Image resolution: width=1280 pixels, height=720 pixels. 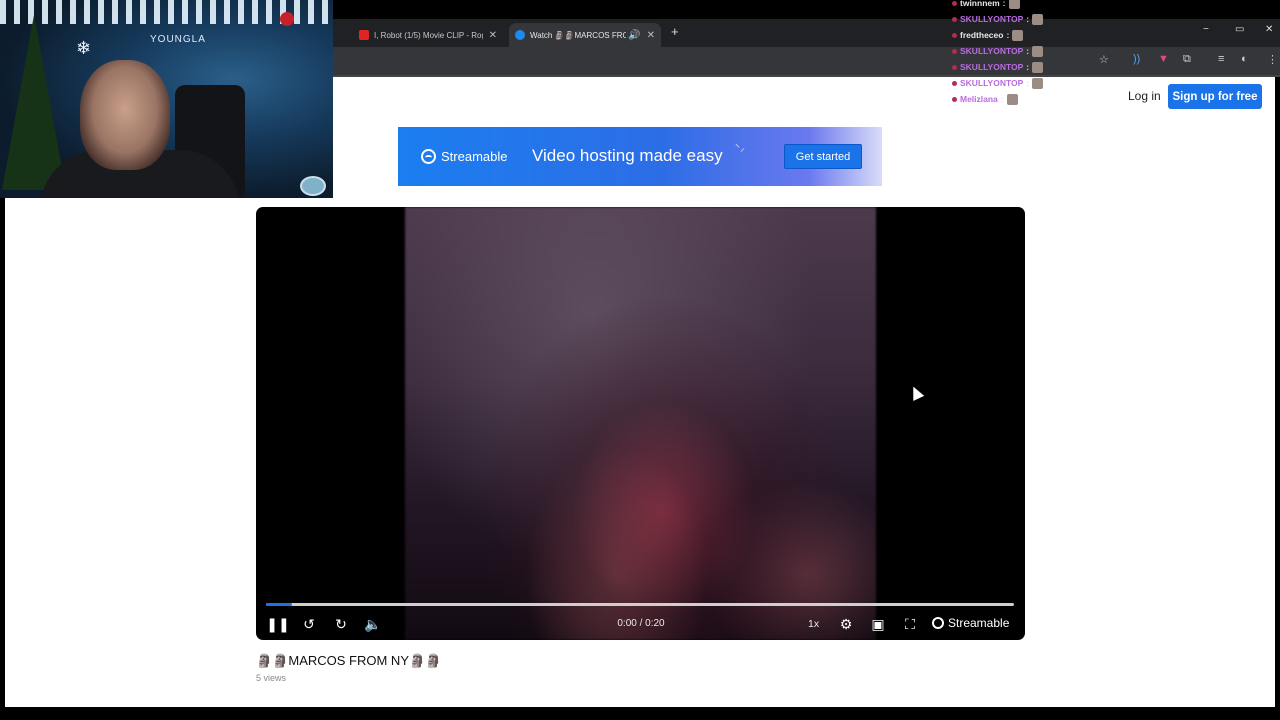 I want to click on close-window-icon: ✕, so click(x=1269, y=29).